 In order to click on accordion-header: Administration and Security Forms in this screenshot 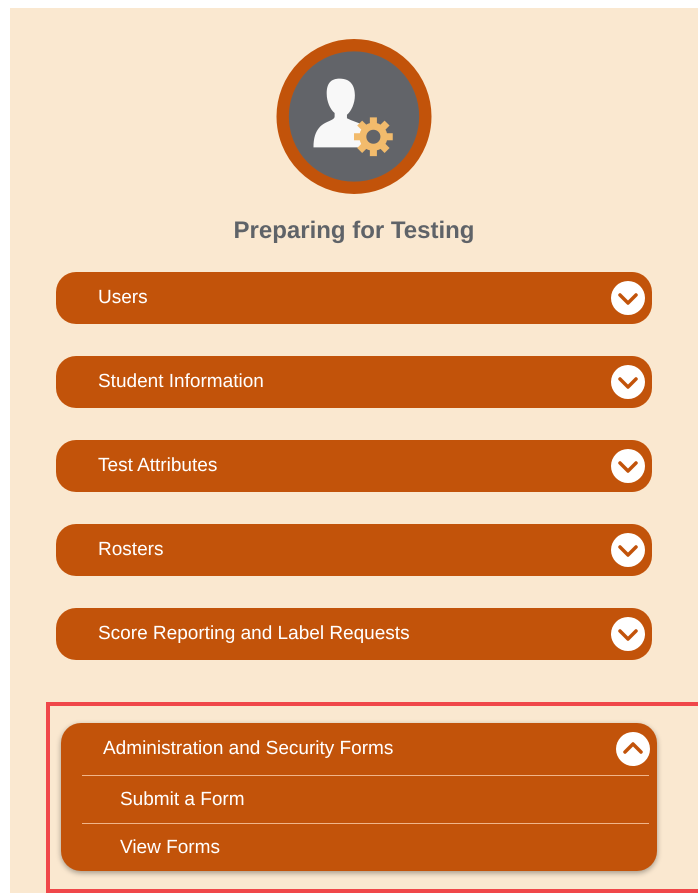, I will do `click(359, 749)`.